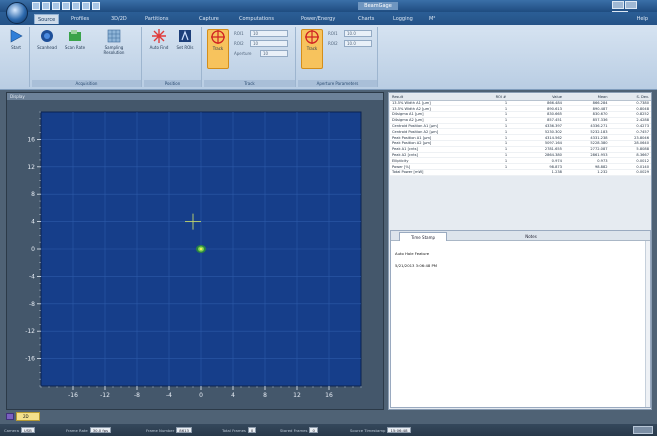  Describe the element at coordinates (156, 19) in the screenshot. I see `tab-partitions: Partitions` at that location.